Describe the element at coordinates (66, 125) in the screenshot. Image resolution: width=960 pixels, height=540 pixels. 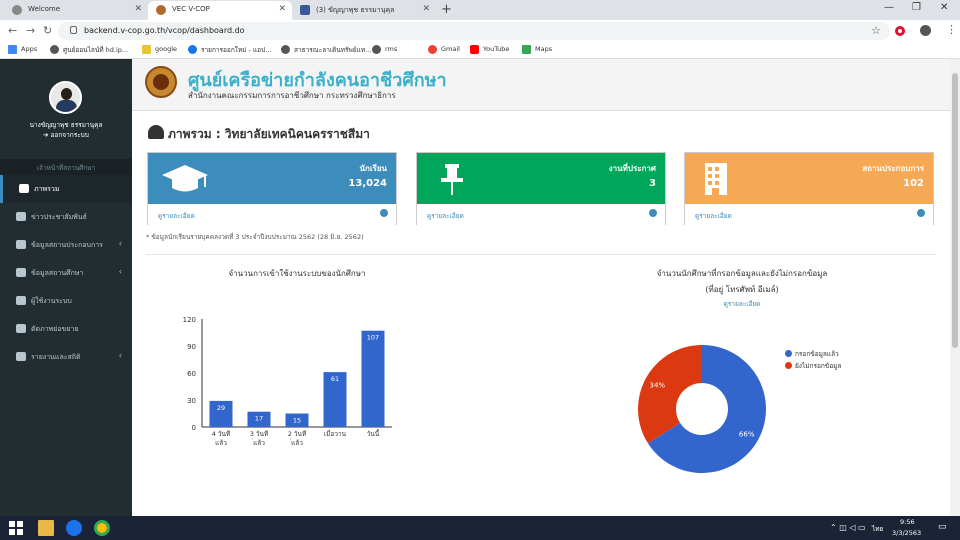
I see `user-name: นางขัญญาพุช ธรรมานุคุล` at that location.